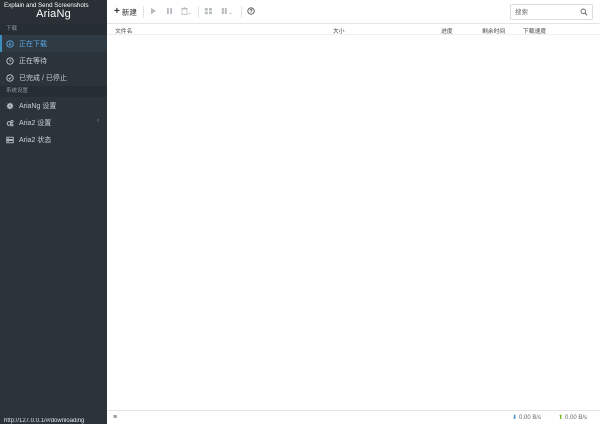 The image size is (600, 424). I want to click on new-task-button: + 新建, so click(125, 12).